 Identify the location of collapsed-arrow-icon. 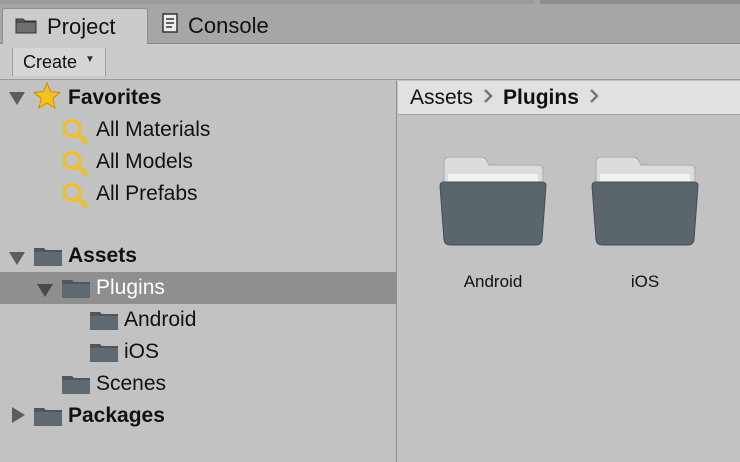
(20, 416).